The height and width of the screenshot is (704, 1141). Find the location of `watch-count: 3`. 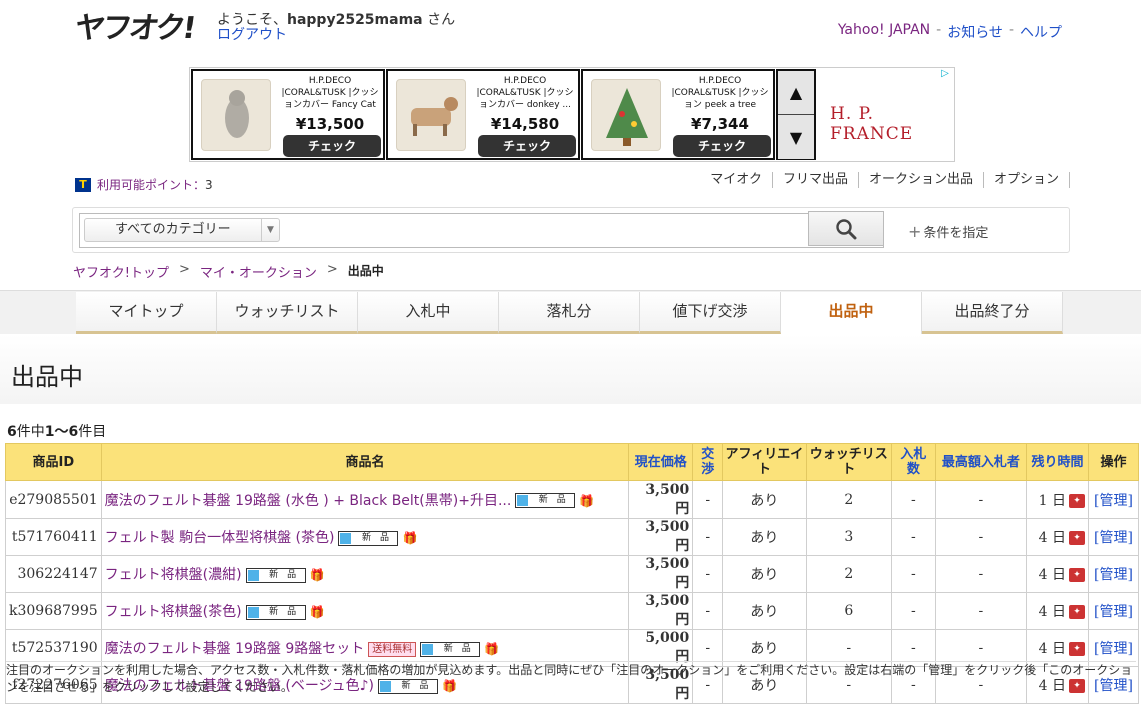

watch-count: 3 is located at coordinates (848, 537).